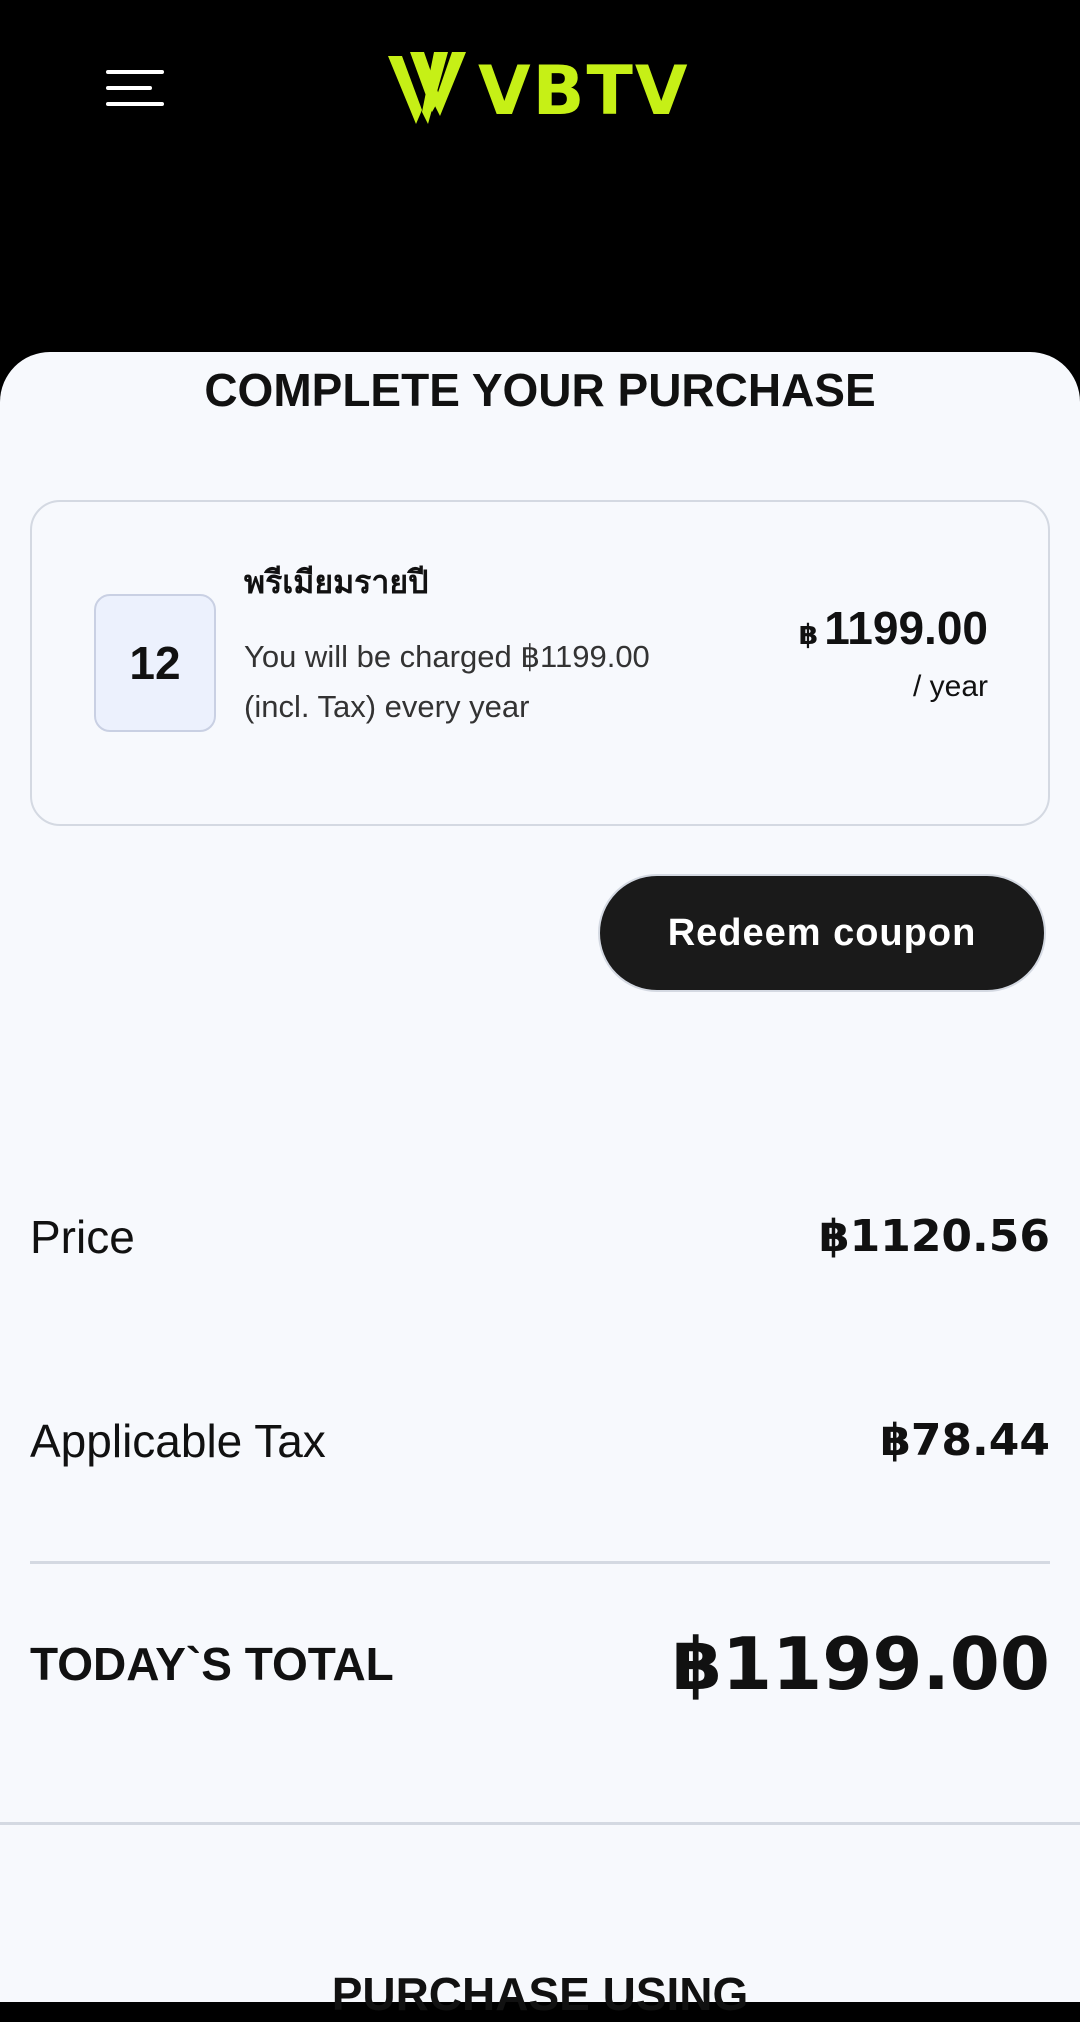 This screenshot has width=1080, height=2022. Describe the element at coordinates (965, 1440) in the screenshot. I see `tax-value: ฿78.44` at that location.